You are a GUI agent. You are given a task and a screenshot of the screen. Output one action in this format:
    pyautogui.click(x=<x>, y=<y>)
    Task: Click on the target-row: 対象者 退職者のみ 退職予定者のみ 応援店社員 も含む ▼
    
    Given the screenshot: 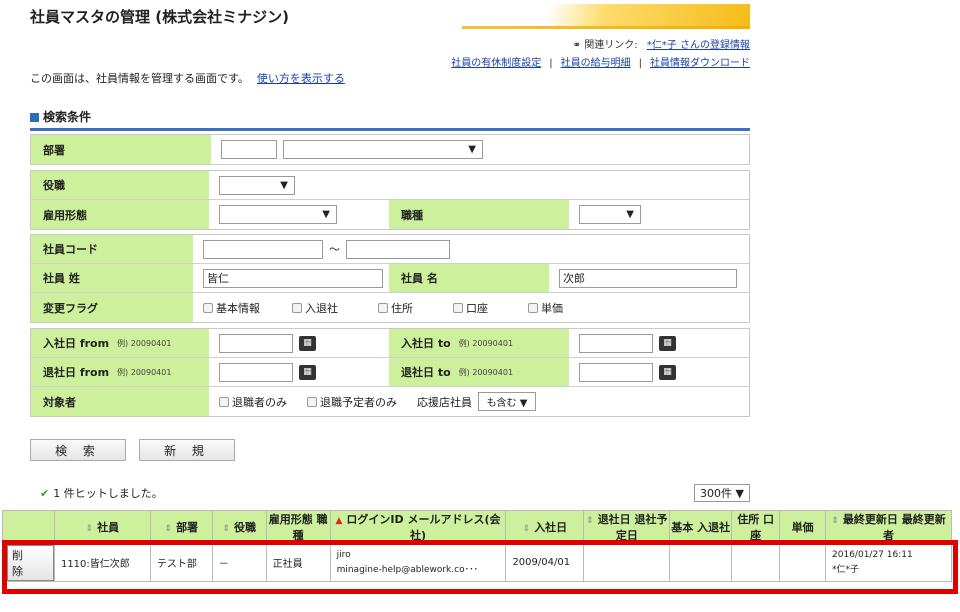 What is the action you would take?
    pyautogui.click(x=390, y=401)
    